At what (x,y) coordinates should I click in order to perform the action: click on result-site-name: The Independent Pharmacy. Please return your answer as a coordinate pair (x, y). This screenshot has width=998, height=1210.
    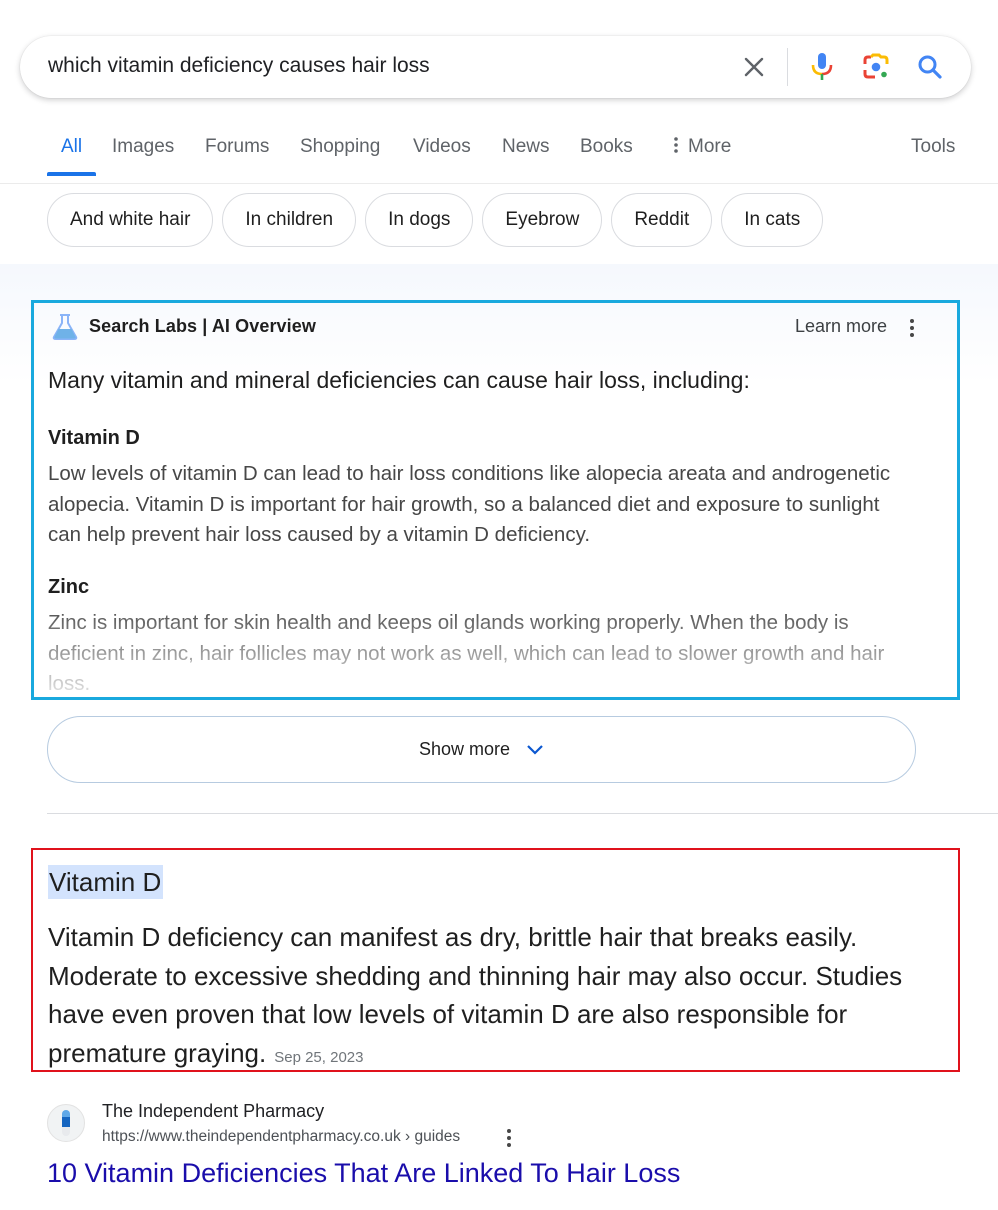
    Looking at the image, I should click on (213, 1111).